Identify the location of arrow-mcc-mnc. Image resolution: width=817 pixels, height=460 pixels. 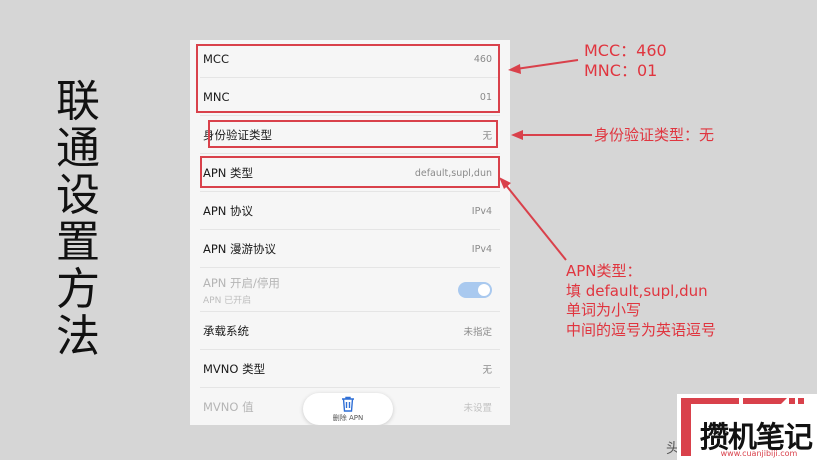
(547, 64).